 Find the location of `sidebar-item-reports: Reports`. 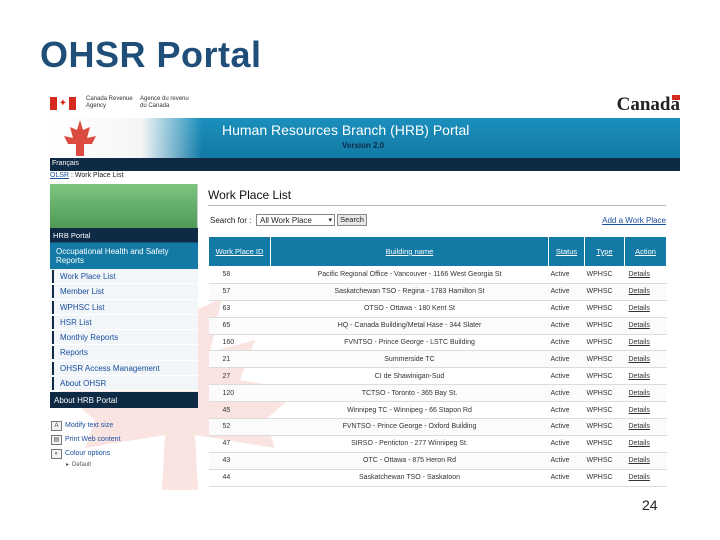

sidebar-item-reports: Reports is located at coordinates (124, 353).